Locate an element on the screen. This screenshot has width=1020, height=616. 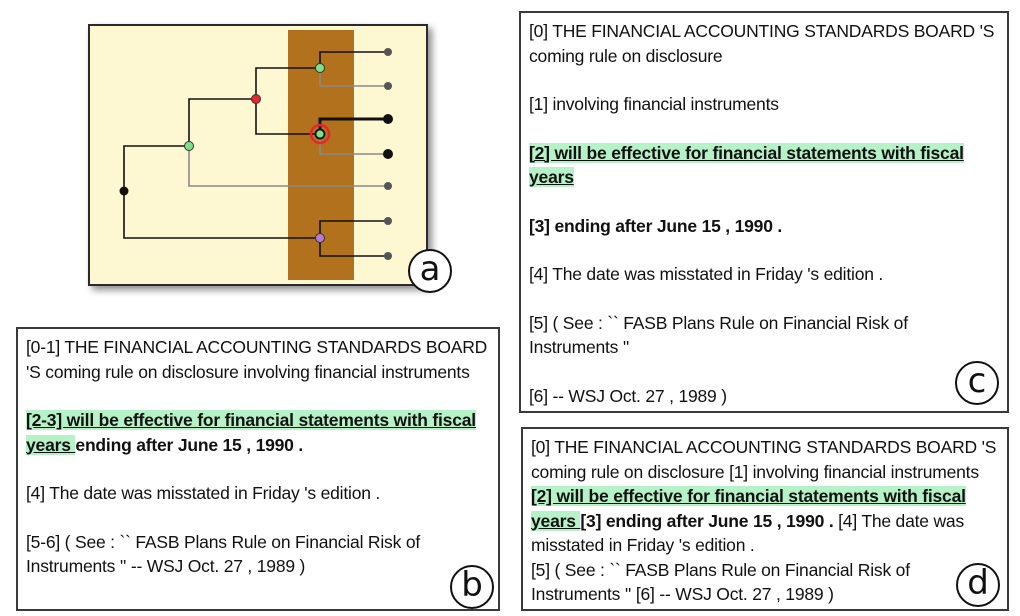
discourse-tree is located at coordinates (256, 155).